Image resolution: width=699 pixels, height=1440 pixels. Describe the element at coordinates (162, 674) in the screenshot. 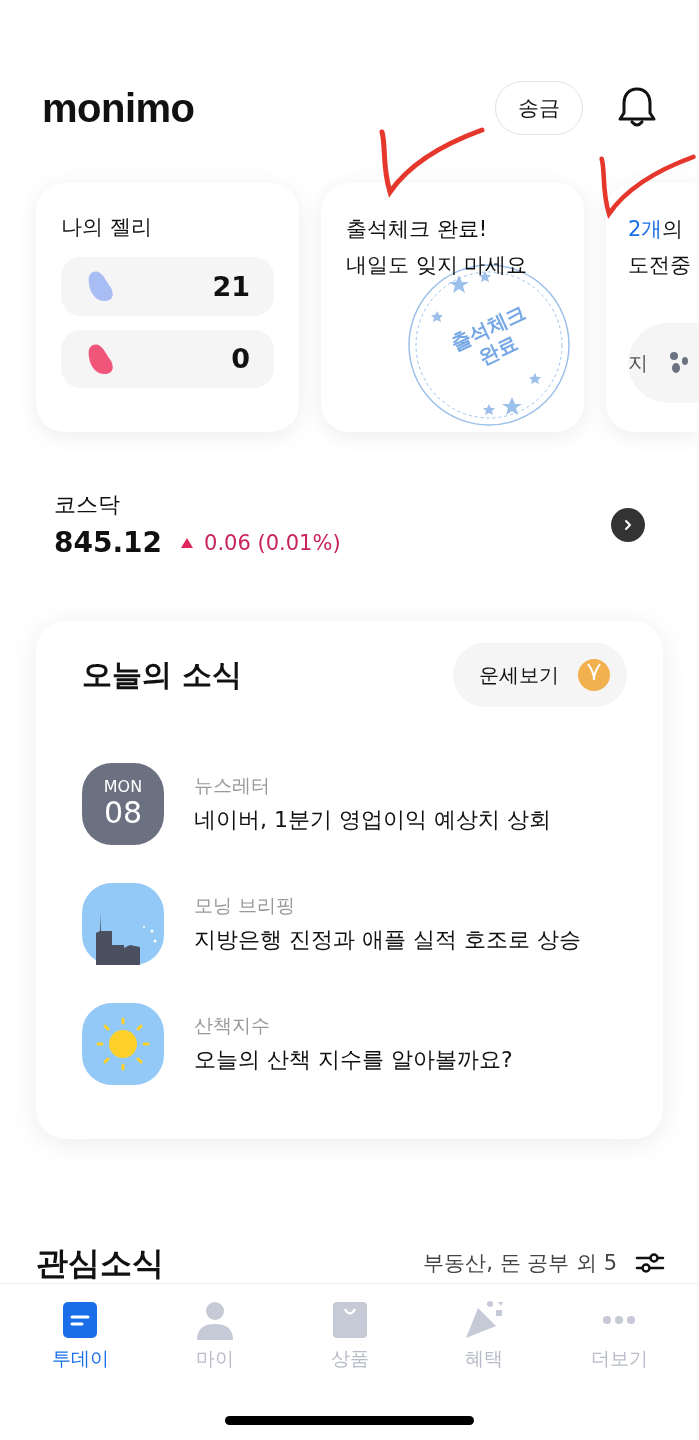

I see `section-title: 오늘의 소식` at that location.